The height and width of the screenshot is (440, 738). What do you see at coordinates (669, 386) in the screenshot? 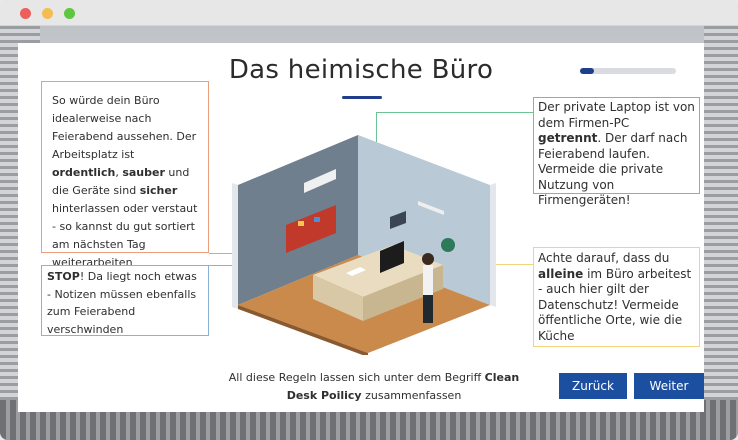
I see `next-button: Weiter` at bounding box center [669, 386].